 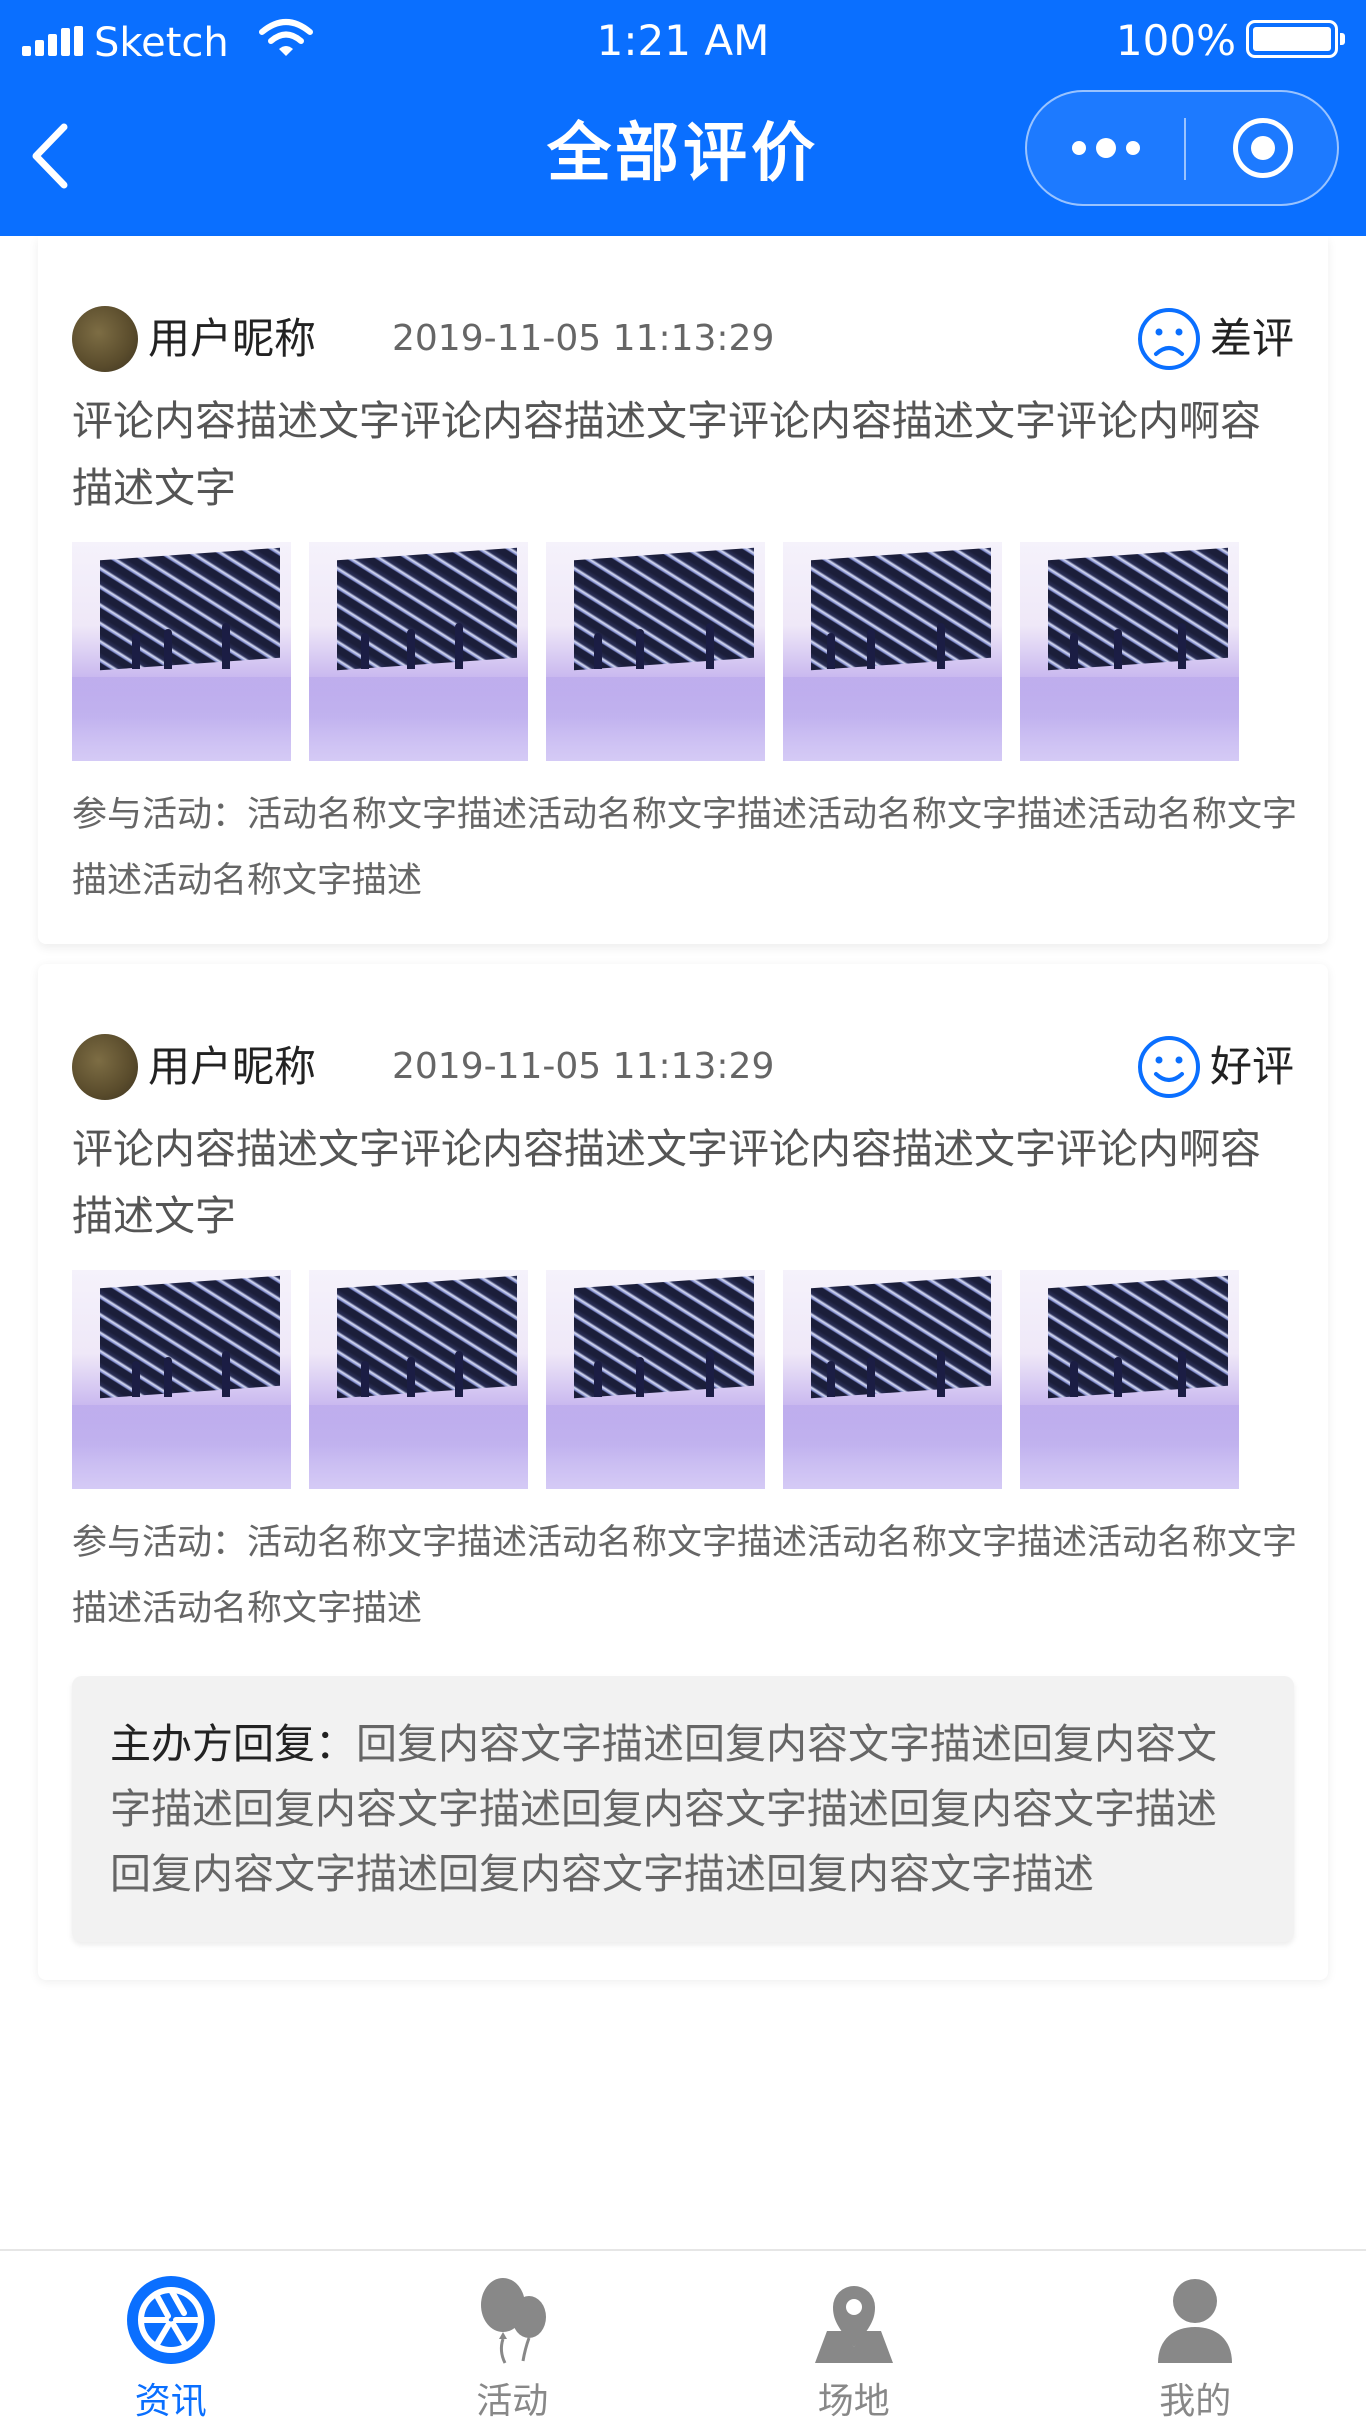 What do you see at coordinates (683, 118) in the screenshot?
I see `app-header: Sketch 1:21 AM 100% 全部评价` at bounding box center [683, 118].